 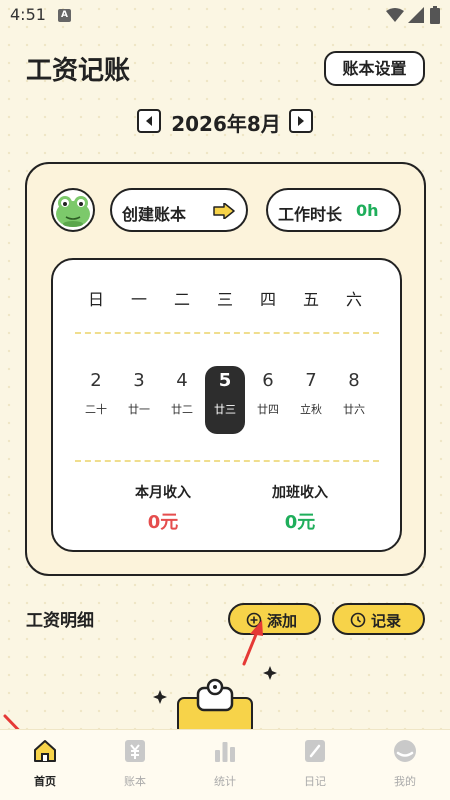 I want to click on overtime-income-value: 0元, so click(x=300, y=522).